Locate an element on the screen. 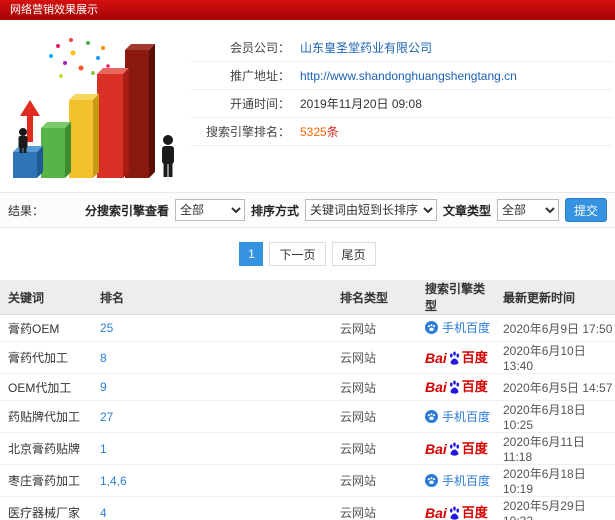  table-row: 北京膏药贴牌 1 云网站 手机百度 Bai is located at coordinates (307, 448).